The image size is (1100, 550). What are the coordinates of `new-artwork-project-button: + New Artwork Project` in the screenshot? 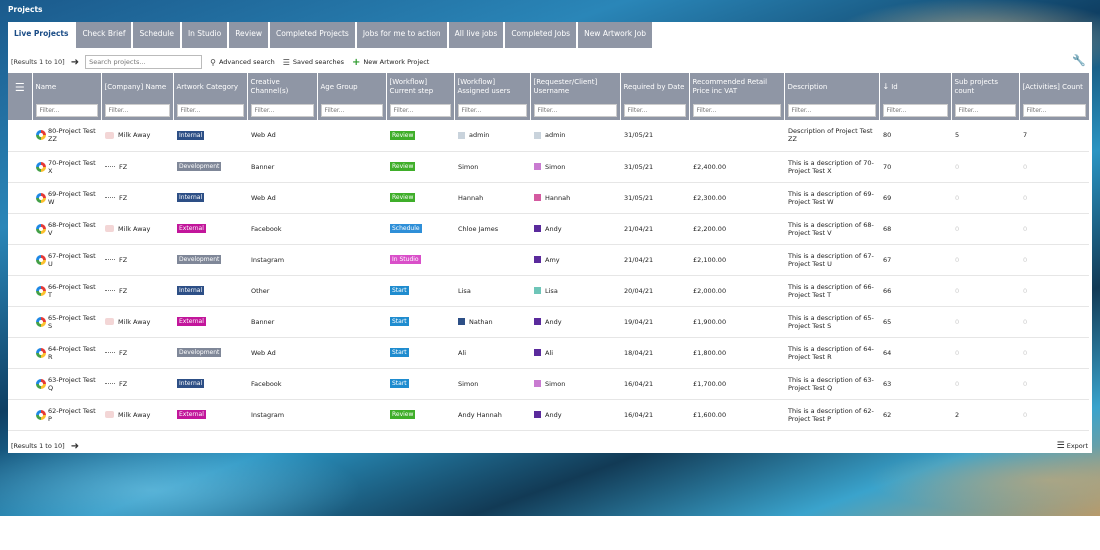 It's located at (390, 62).